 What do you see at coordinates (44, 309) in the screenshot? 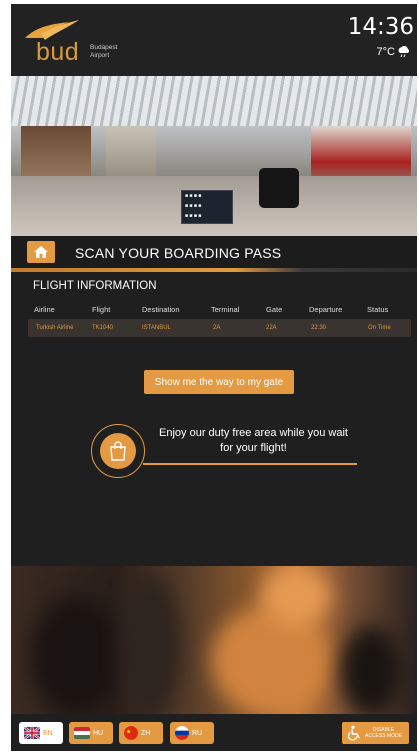
I see `col-header: Airline` at bounding box center [44, 309].